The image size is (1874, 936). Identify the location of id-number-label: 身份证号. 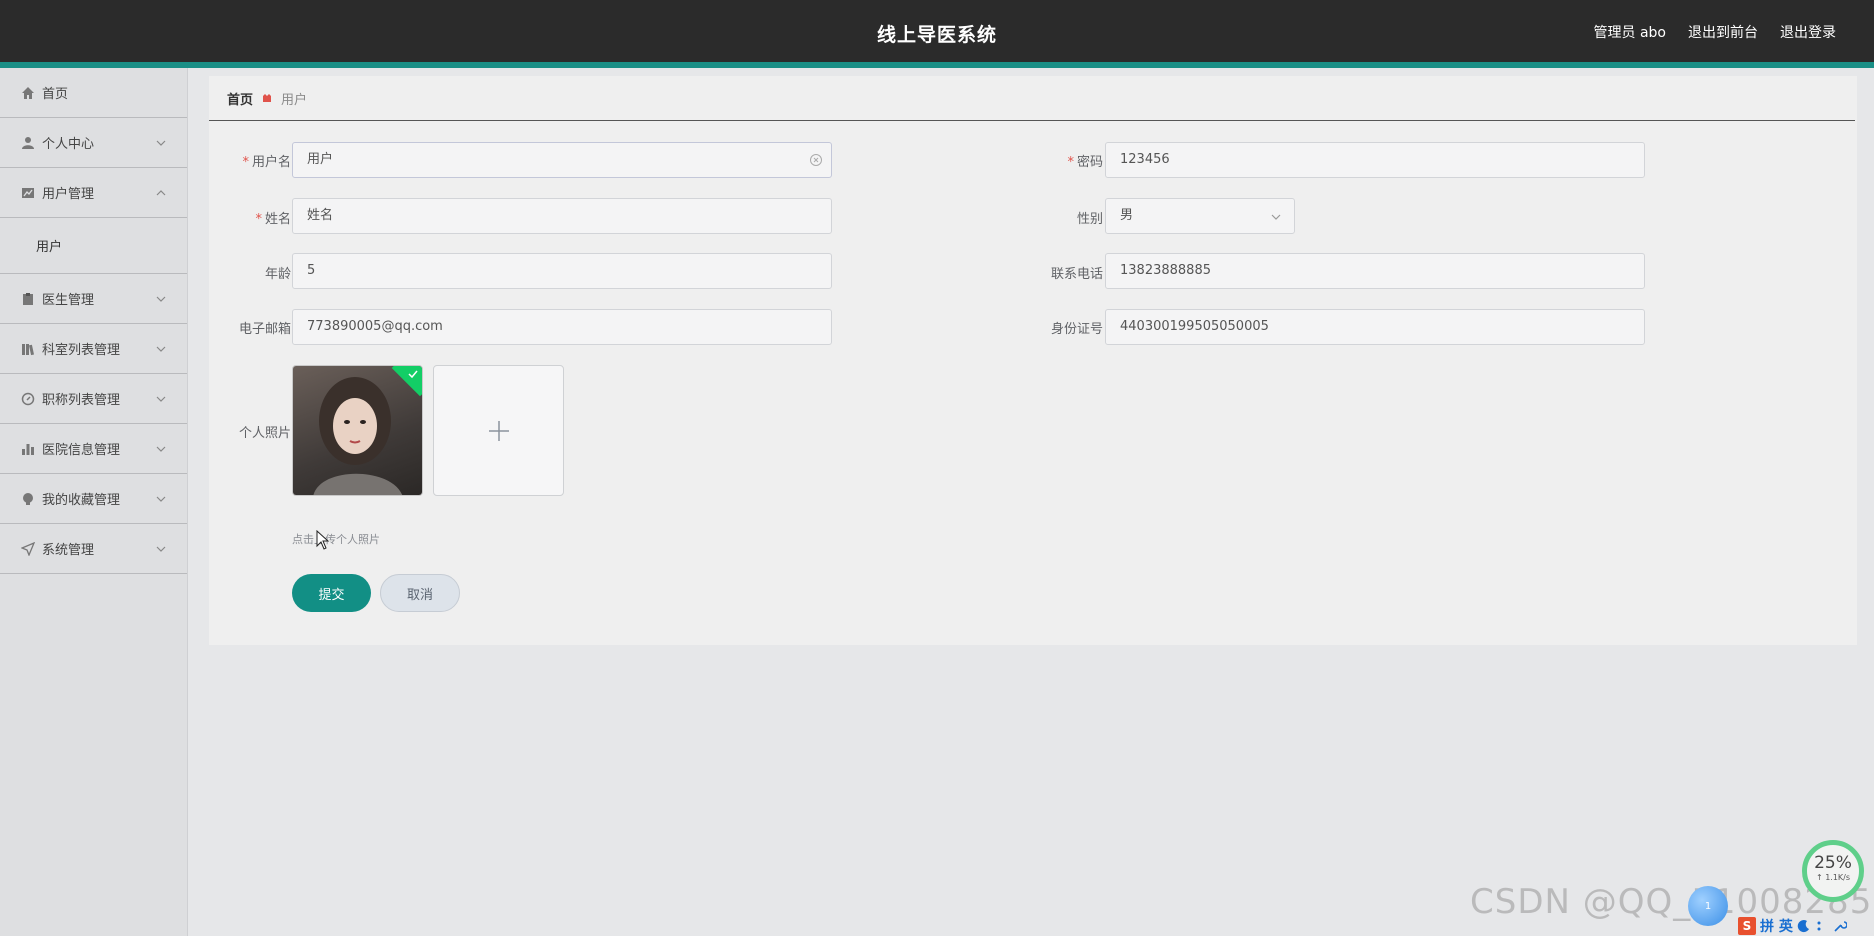
(1076, 329).